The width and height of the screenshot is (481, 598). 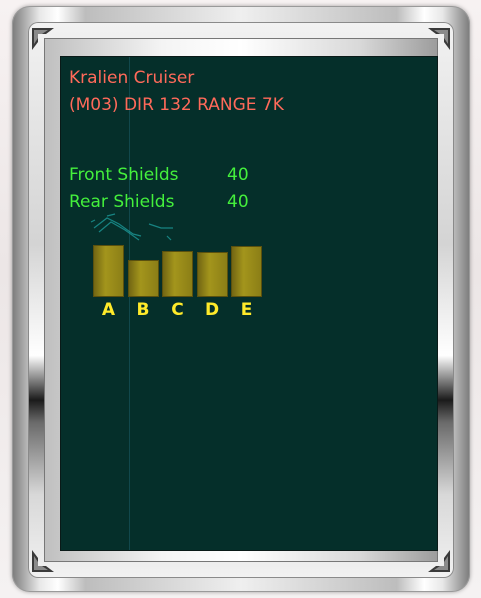 What do you see at coordinates (132, 78) in the screenshot?
I see `target-name: Kralien Cruiser` at bounding box center [132, 78].